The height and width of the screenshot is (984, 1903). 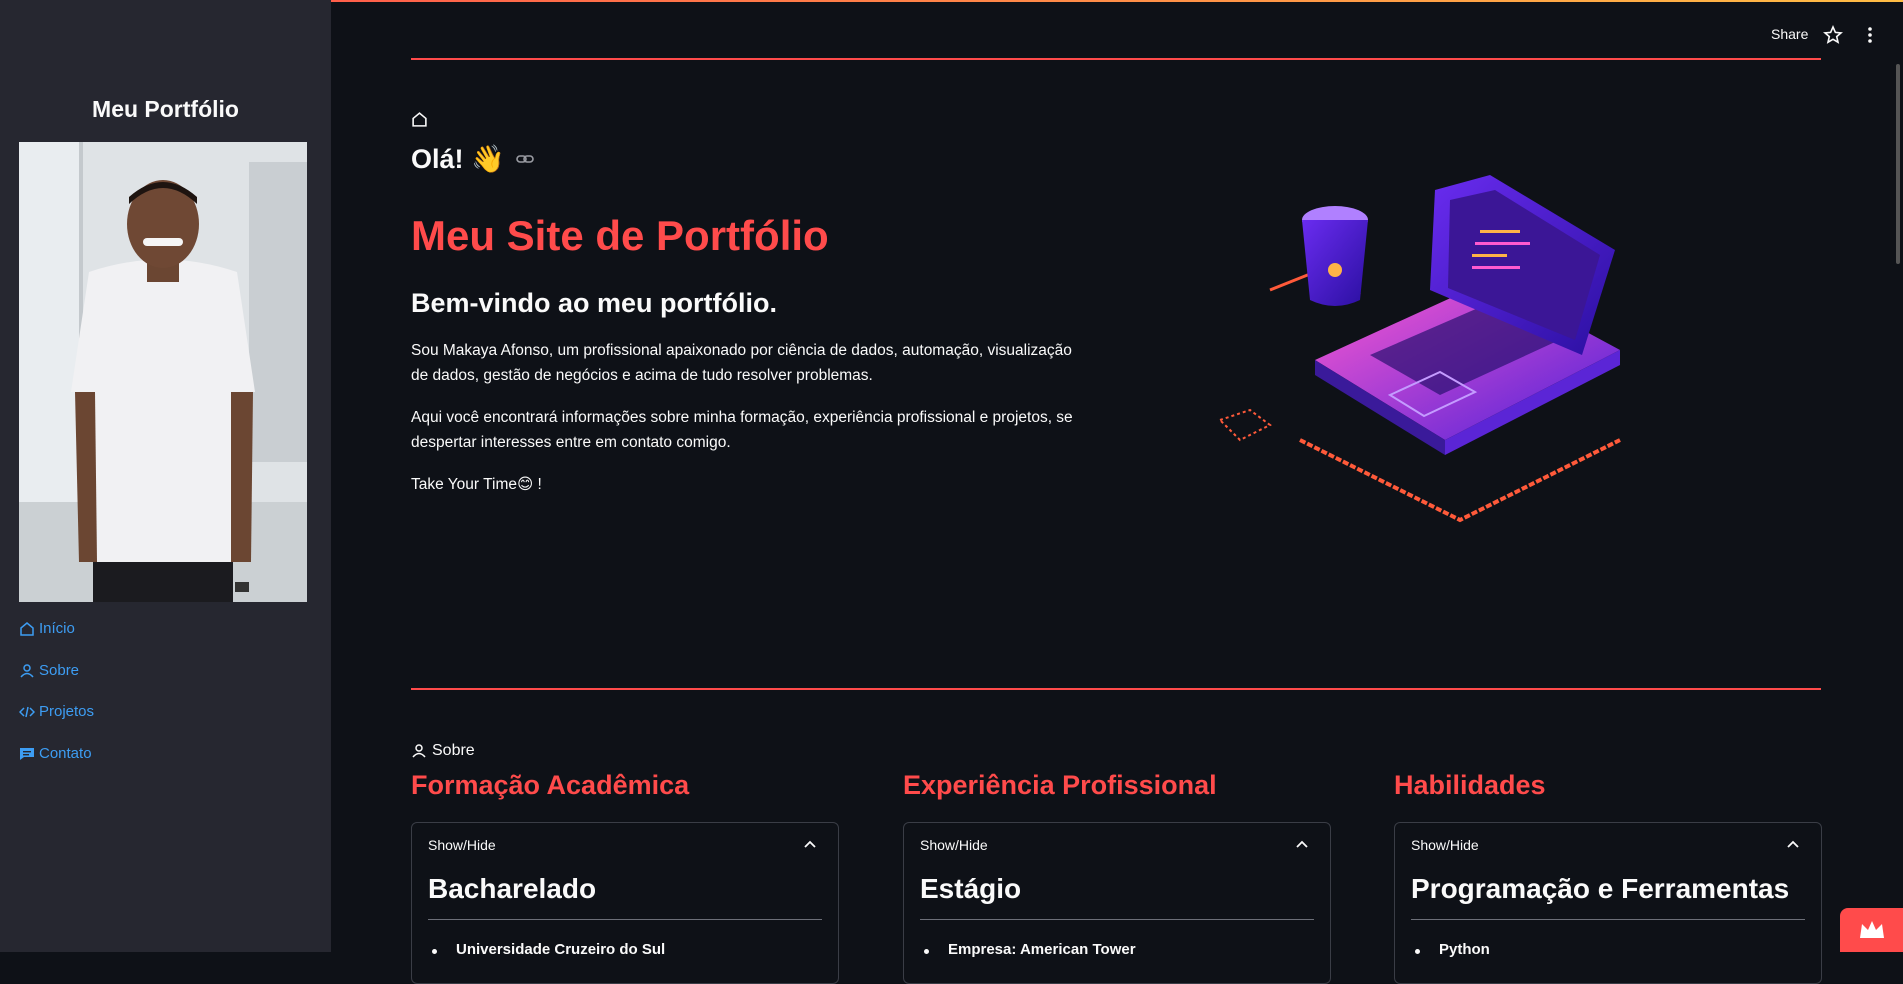 I want to click on page-title: Meu Site de Portfólio, so click(x=620, y=235).